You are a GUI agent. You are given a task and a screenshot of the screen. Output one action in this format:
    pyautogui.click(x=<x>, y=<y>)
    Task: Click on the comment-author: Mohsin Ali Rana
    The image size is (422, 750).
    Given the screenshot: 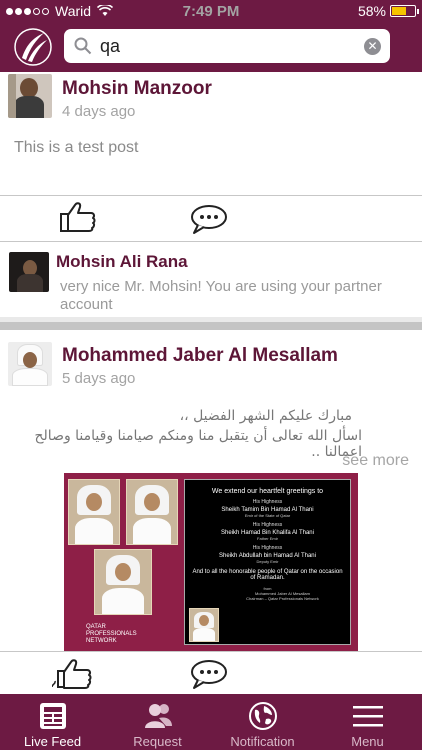 What is the action you would take?
    pyautogui.click(x=122, y=262)
    